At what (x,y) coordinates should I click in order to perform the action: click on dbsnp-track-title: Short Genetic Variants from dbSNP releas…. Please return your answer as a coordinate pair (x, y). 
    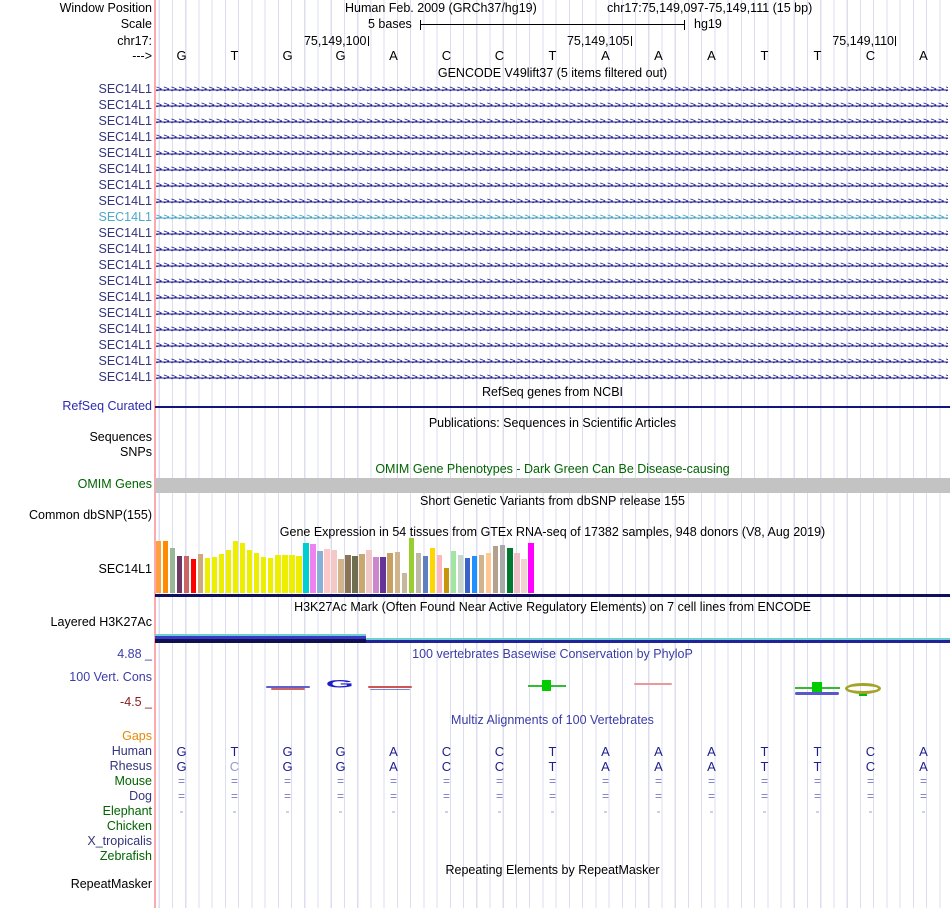
    Looking at the image, I should click on (552, 501).